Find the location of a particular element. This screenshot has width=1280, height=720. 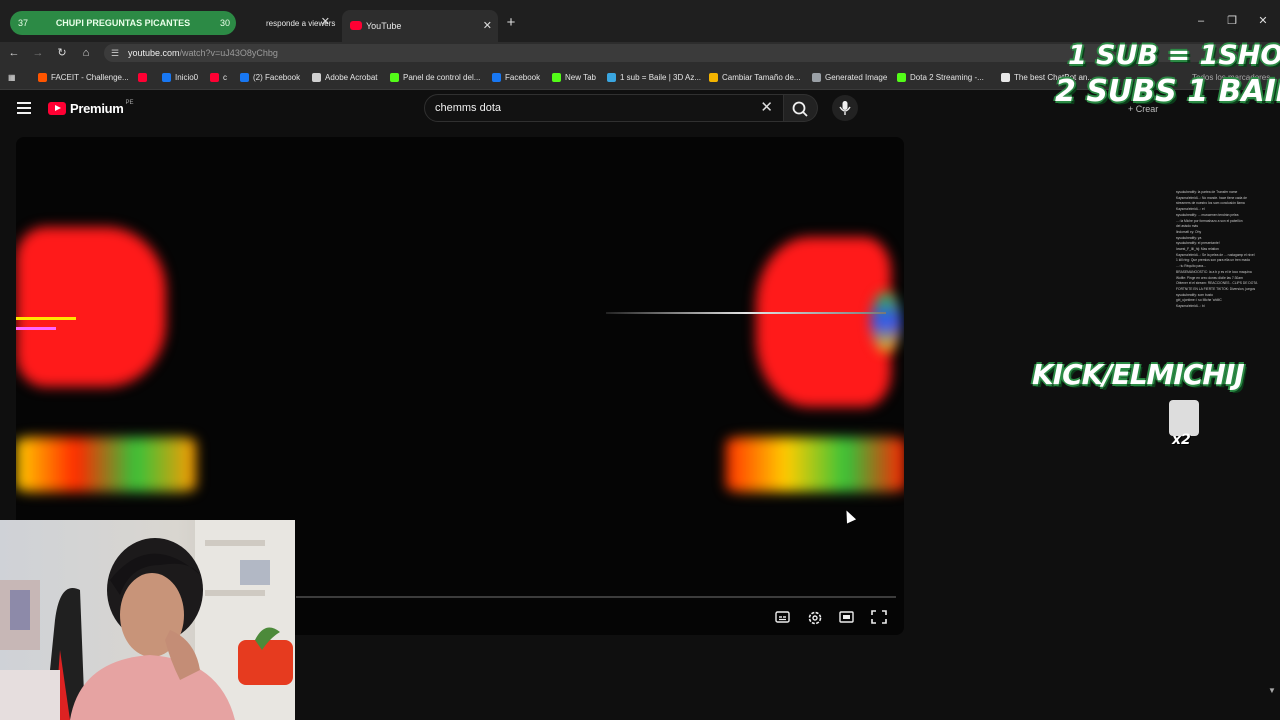

settings-gear-icon is located at coordinates (815, 617).